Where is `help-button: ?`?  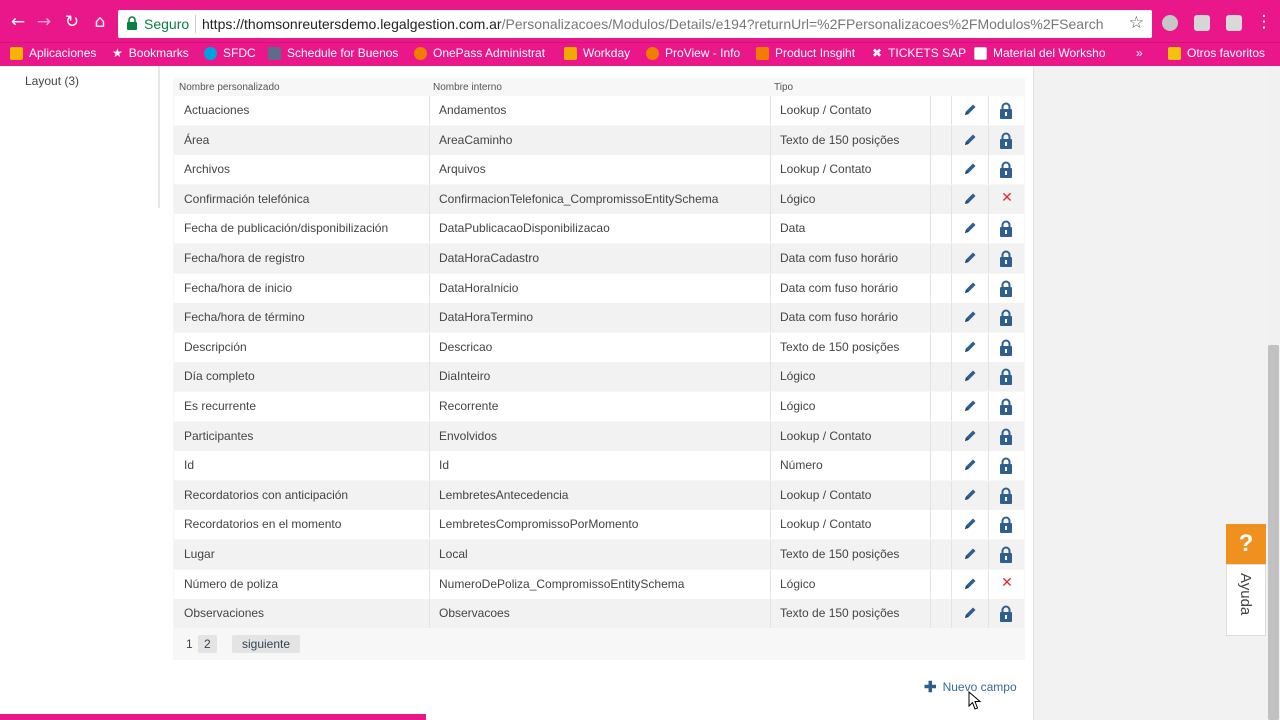
help-button: ? is located at coordinates (1246, 544).